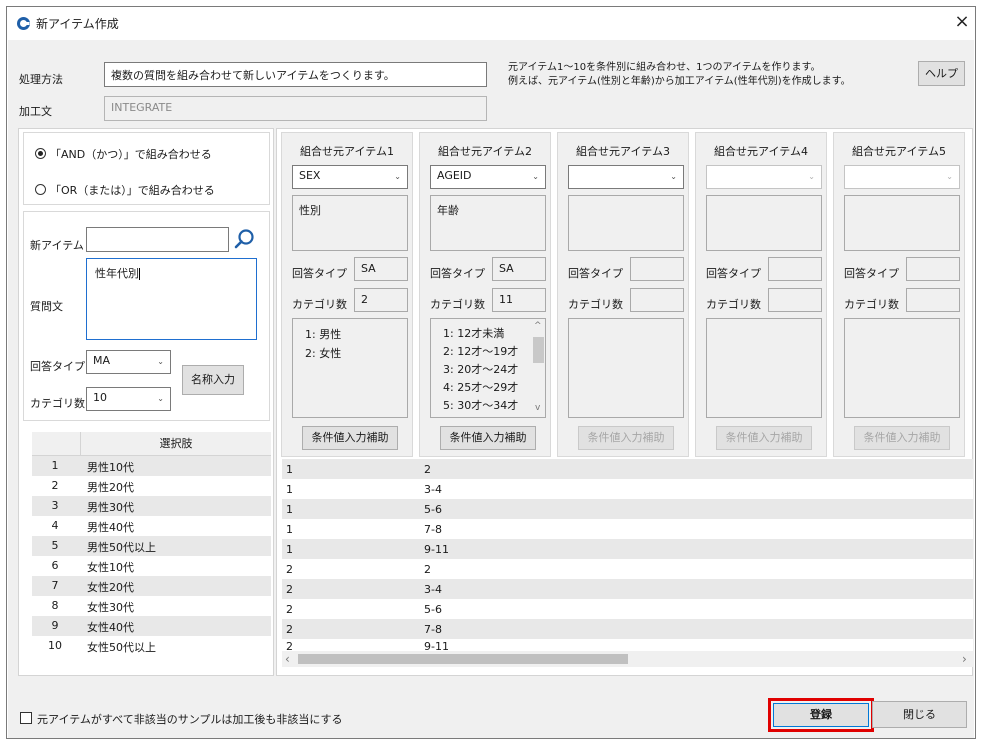 This screenshot has width=982, height=745. I want to click on table-row: 1 9-11, so click(627, 549).